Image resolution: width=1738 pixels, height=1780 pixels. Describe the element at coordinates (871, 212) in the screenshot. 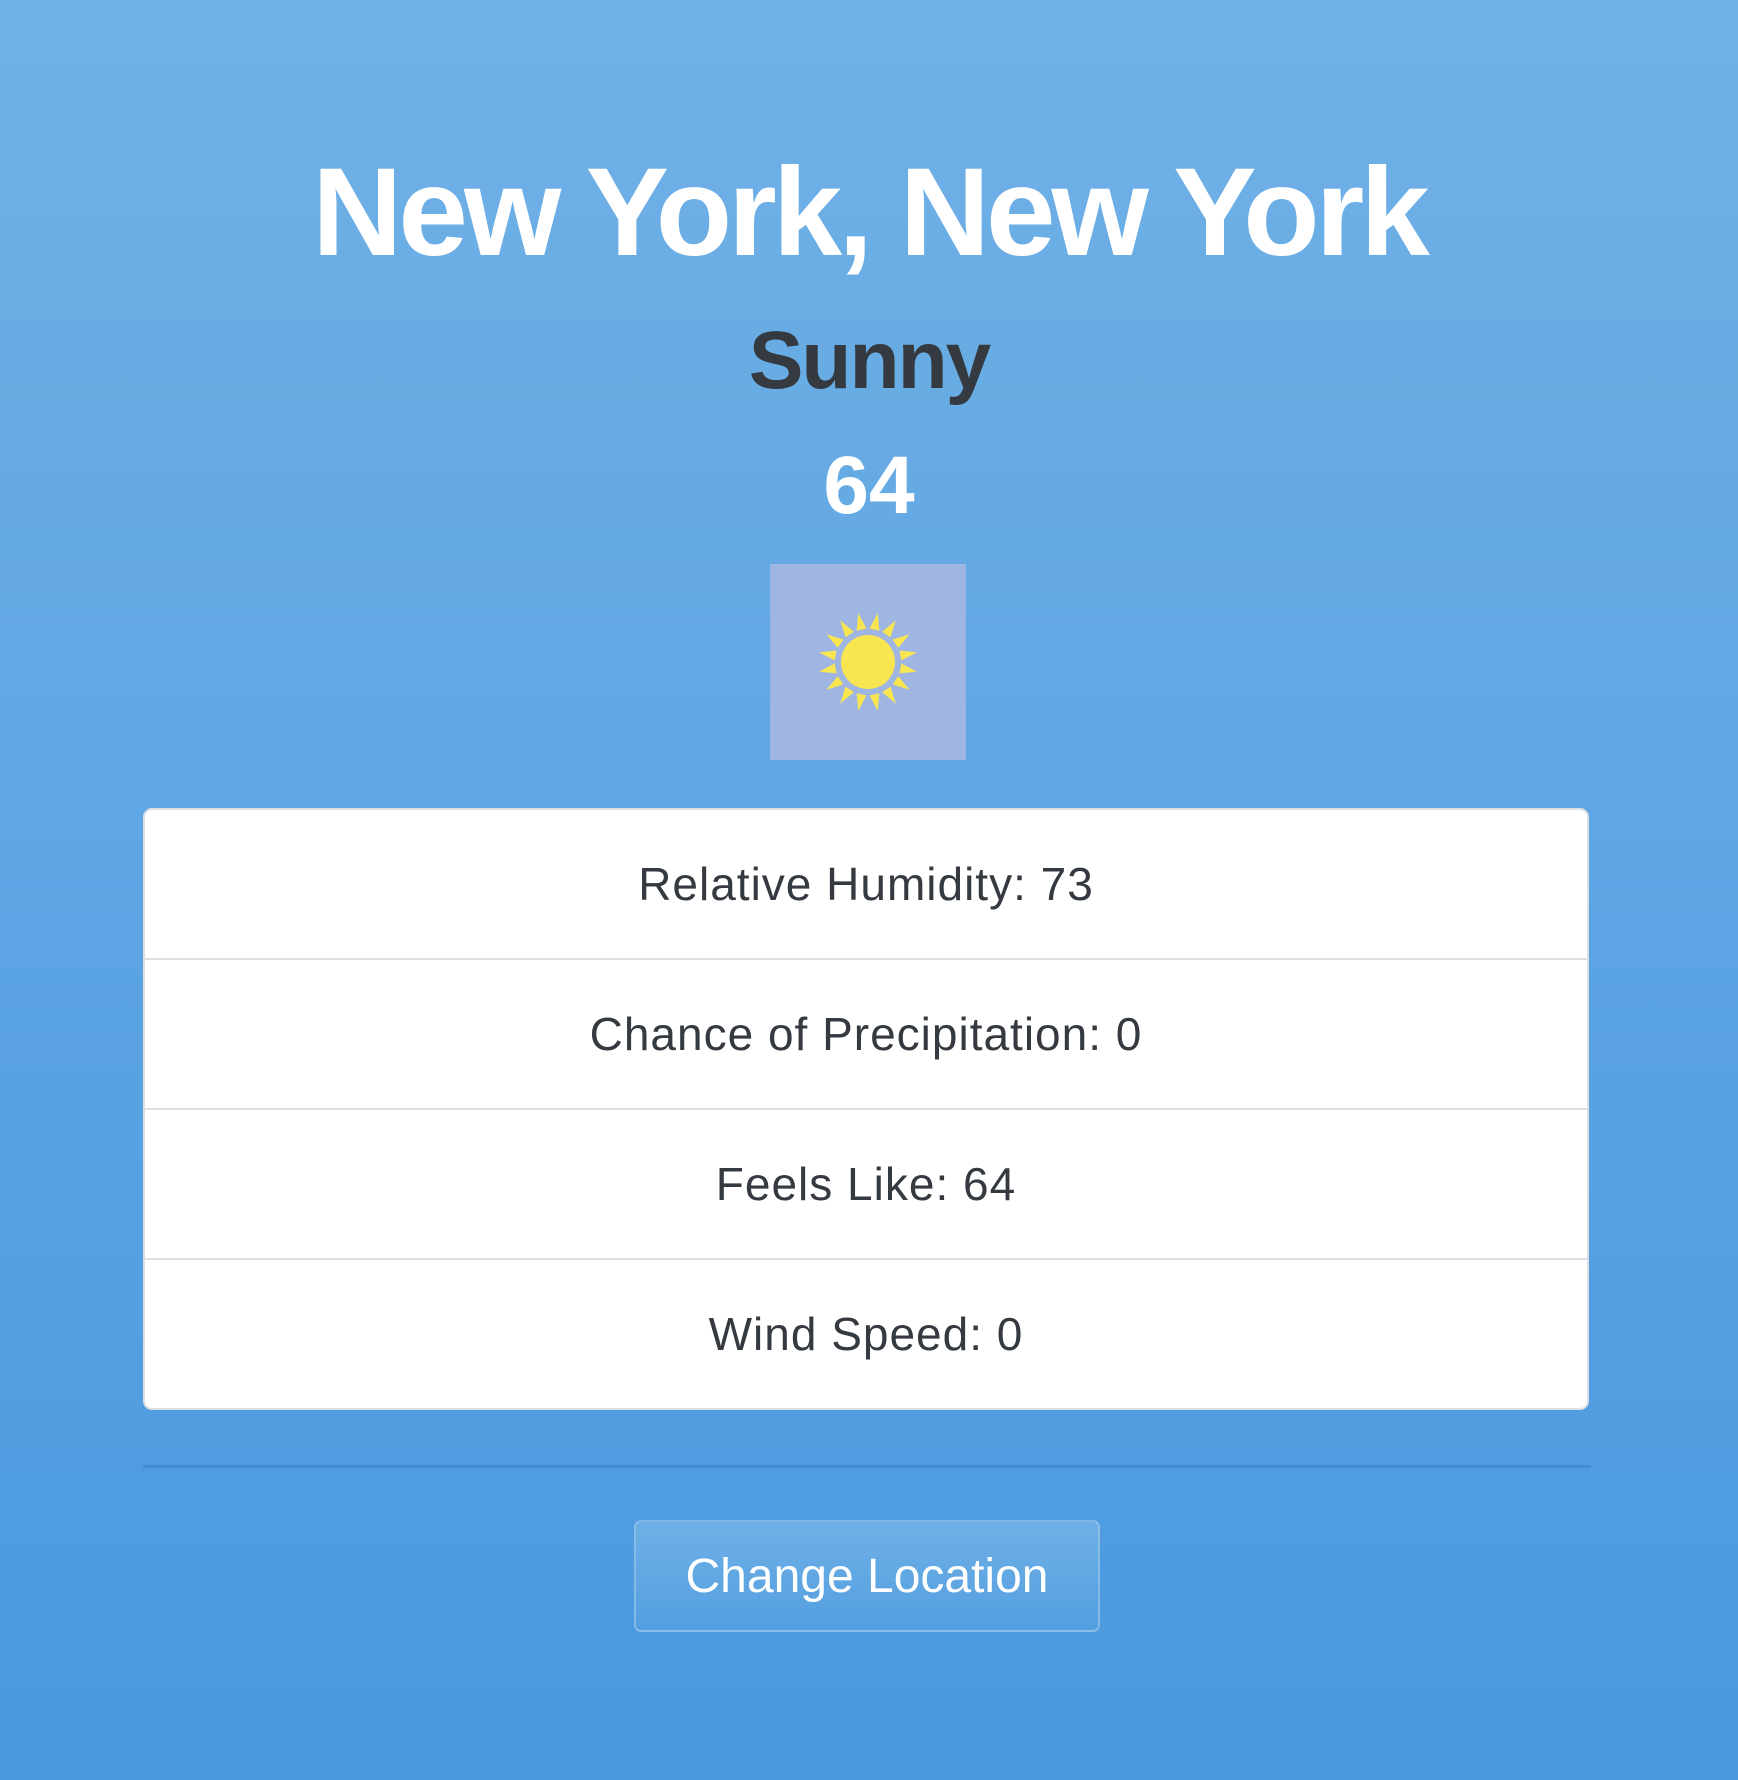

I see `location-title: New York, New York` at that location.